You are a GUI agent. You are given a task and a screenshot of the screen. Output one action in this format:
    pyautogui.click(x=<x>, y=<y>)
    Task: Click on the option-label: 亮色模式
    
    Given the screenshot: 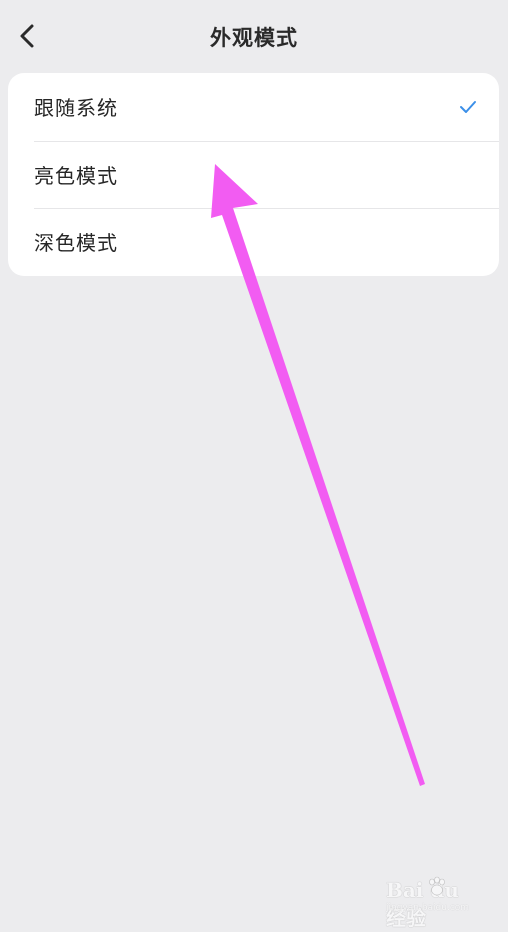 What is the action you would take?
    pyautogui.click(x=76, y=175)
    